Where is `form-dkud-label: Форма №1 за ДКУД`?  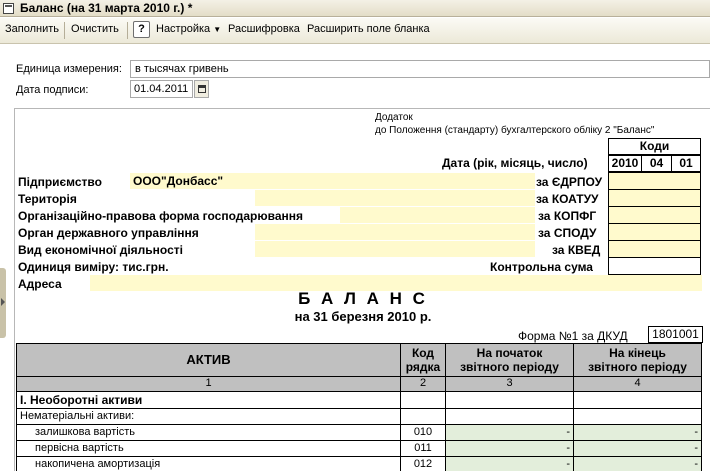 form-dkud-label: Форма №1 за ДКУД is located at coordinates (573, 336).